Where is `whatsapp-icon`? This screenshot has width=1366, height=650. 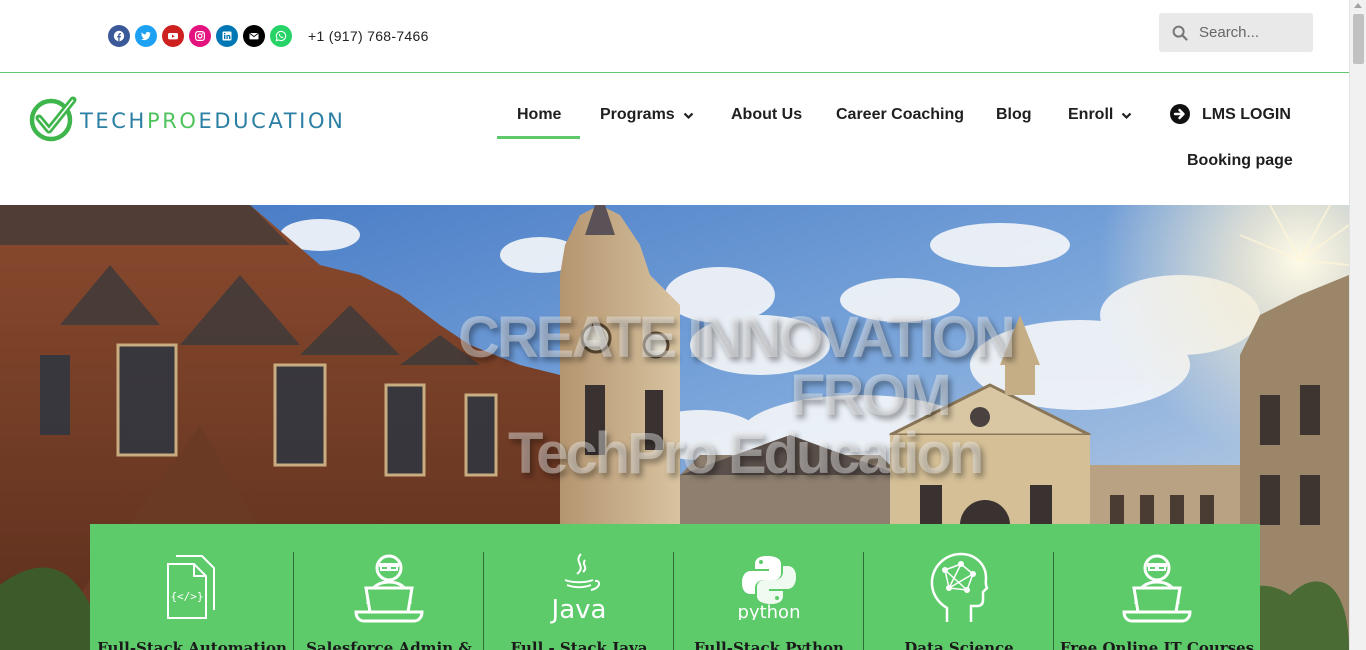
whatsapp-icon is located at coordinates (281, 36).